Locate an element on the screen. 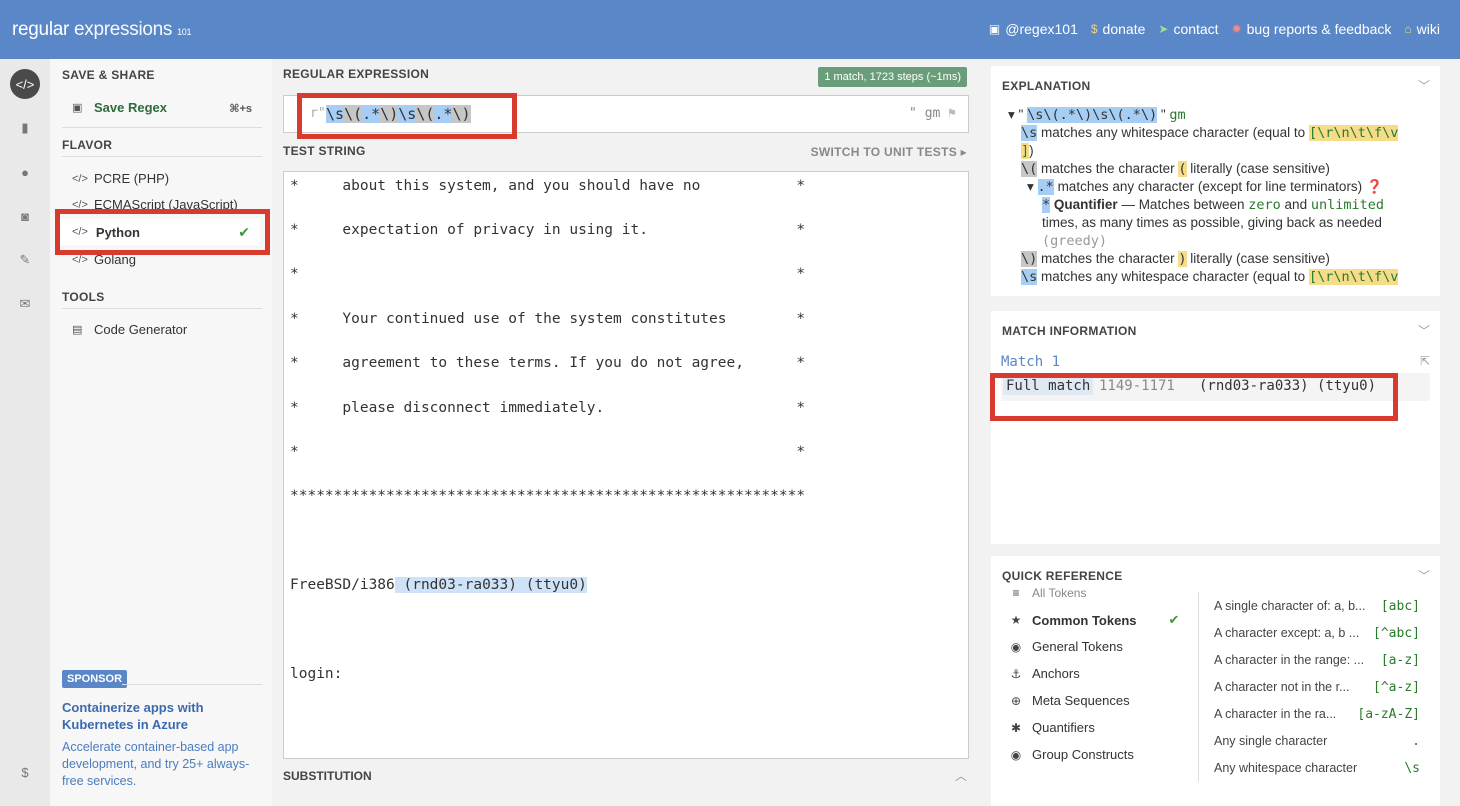 The image size is (1460, 806). twitter-icon: ▣ is located at coordinates (994, 29).